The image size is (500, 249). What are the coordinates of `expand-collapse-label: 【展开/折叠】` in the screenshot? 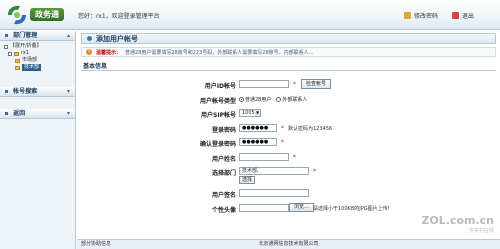 It's located at (26, 46).